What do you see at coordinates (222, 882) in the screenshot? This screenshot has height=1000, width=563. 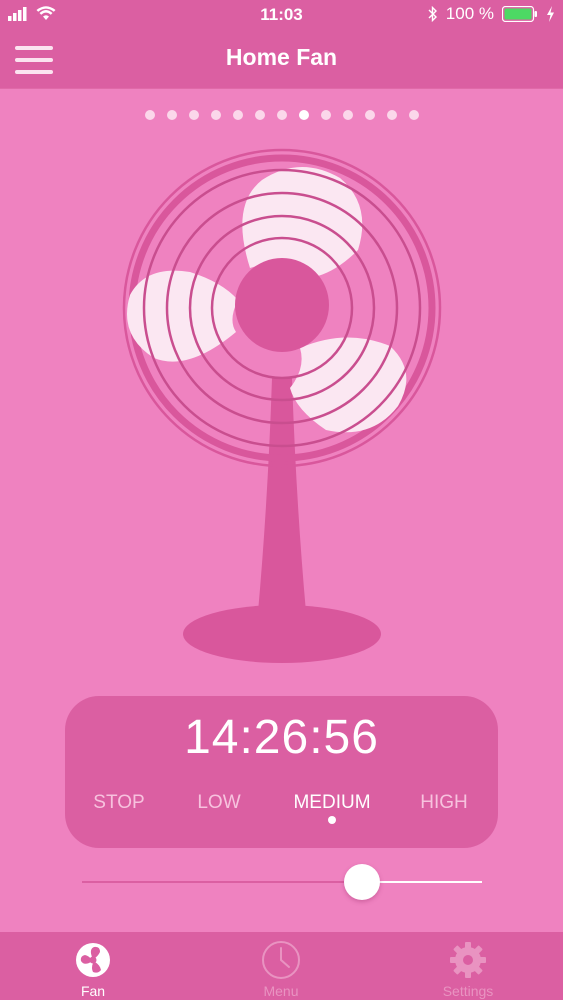 I see `slider-track-filled` at bounding box center [222, 882].